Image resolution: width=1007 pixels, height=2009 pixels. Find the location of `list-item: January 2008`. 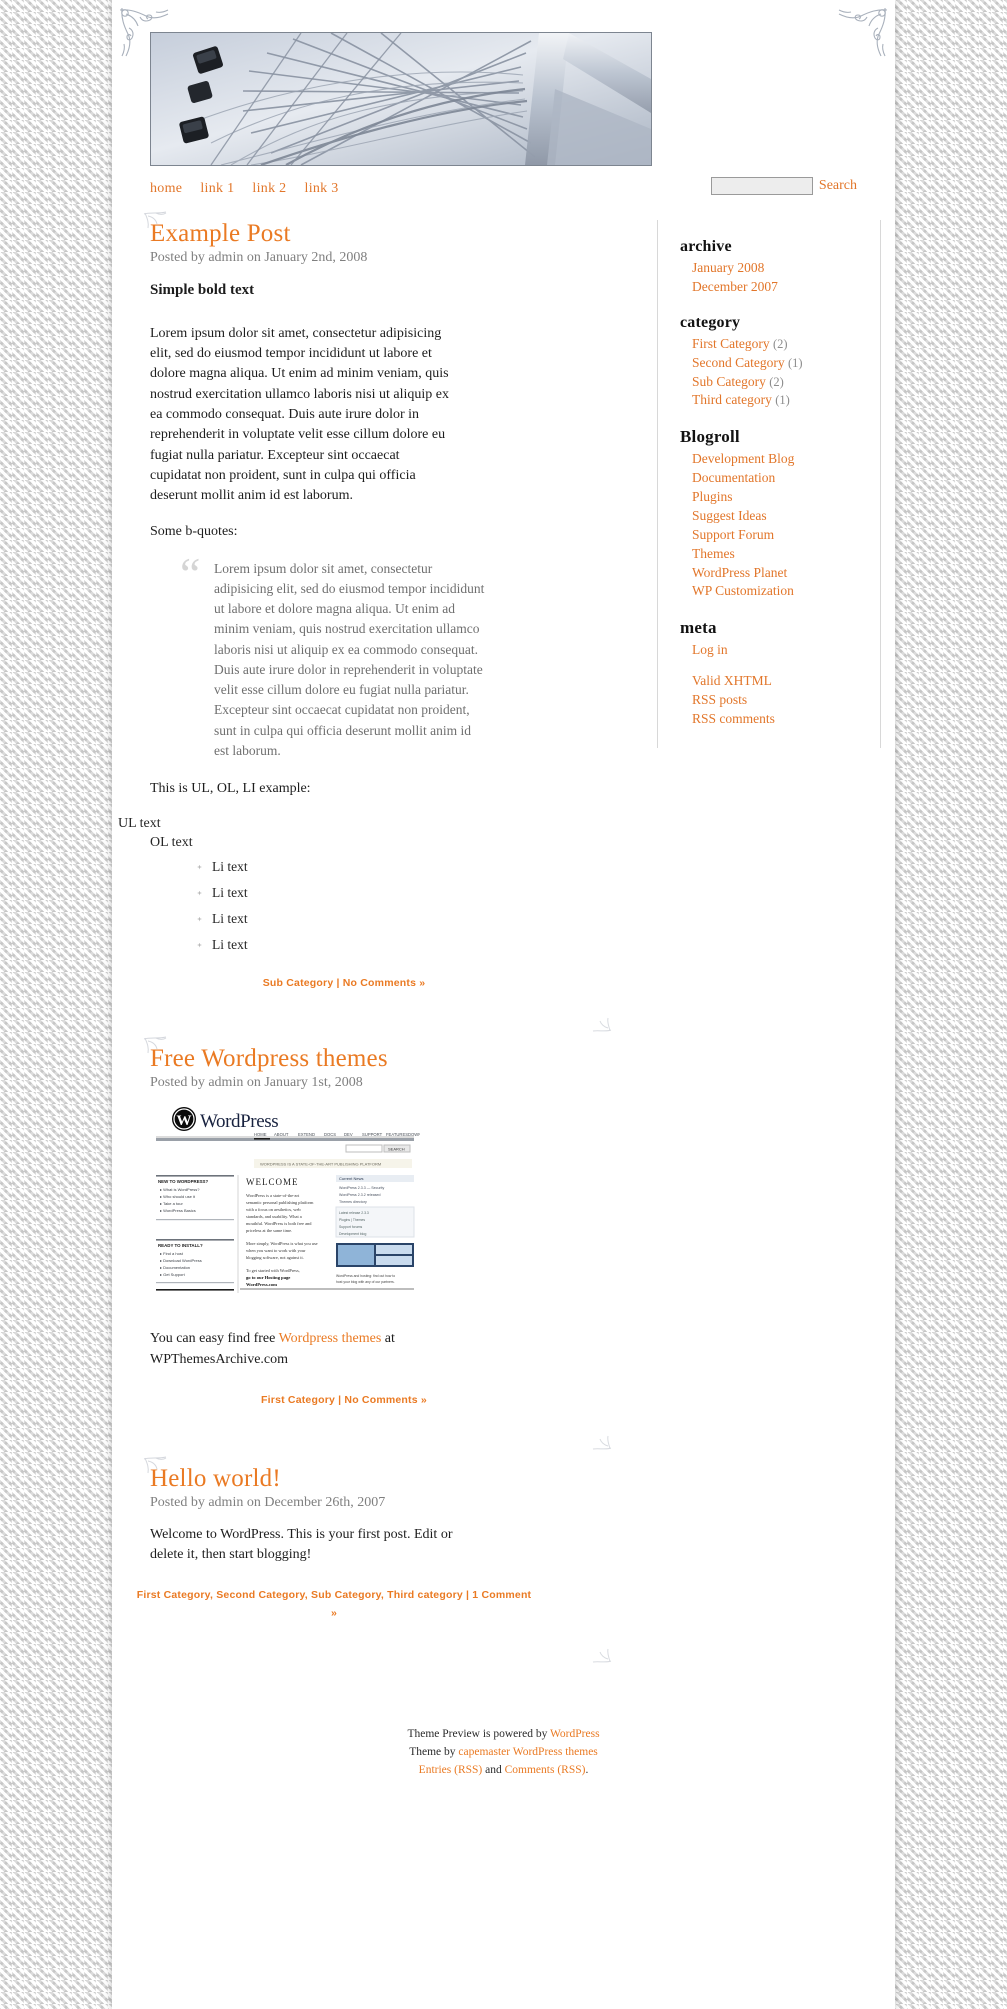

list-item: January 2008 is located at coordinates (786, 268).